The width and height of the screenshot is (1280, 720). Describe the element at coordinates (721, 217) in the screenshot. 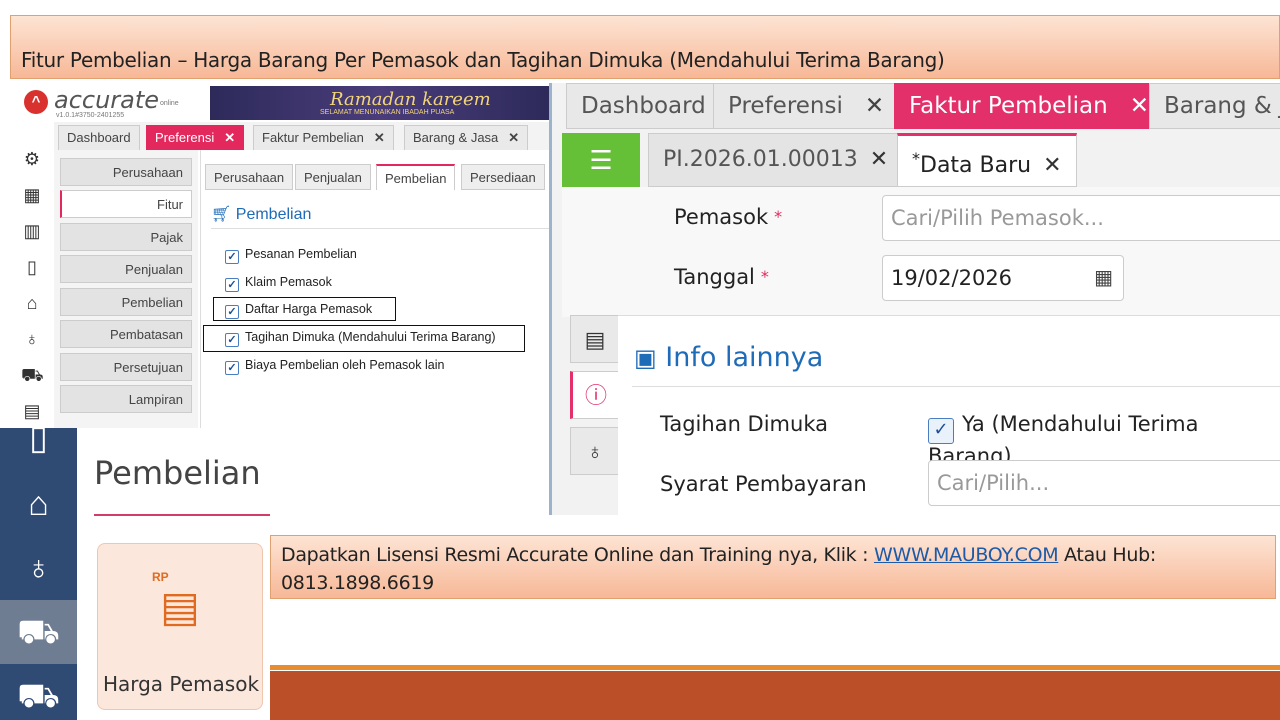

I see `label-text: Pemasok` at that location.